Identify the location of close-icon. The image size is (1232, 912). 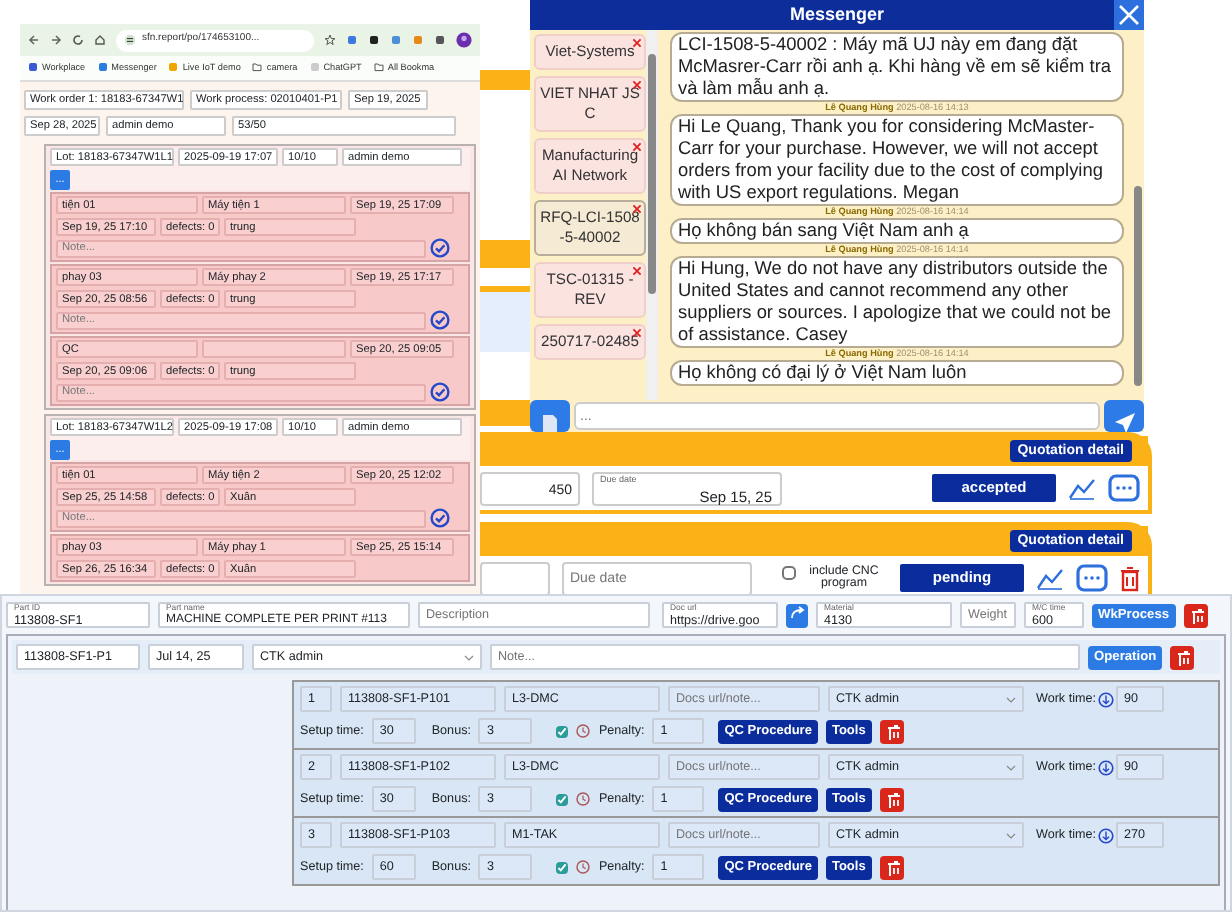
(1129, 15).